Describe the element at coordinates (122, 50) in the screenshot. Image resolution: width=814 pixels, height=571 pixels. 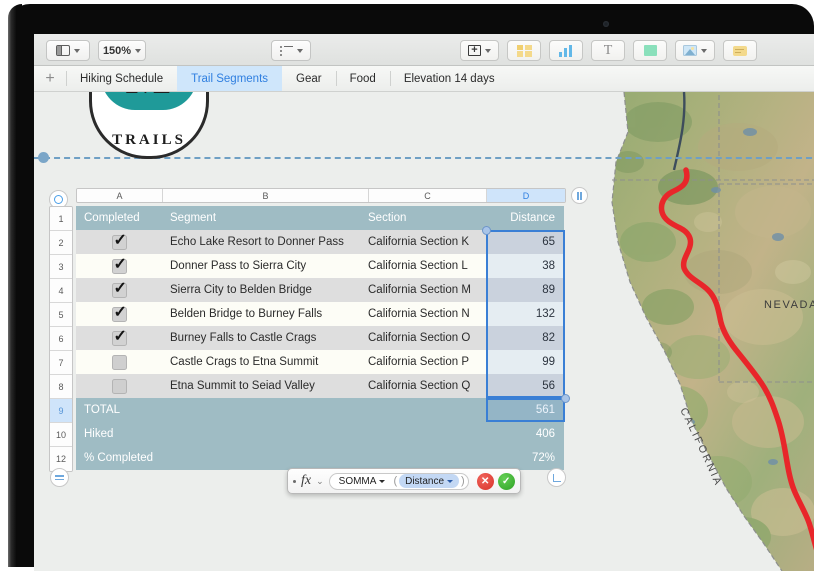
I see `zoom-level-dropdown: 150%` at that location.